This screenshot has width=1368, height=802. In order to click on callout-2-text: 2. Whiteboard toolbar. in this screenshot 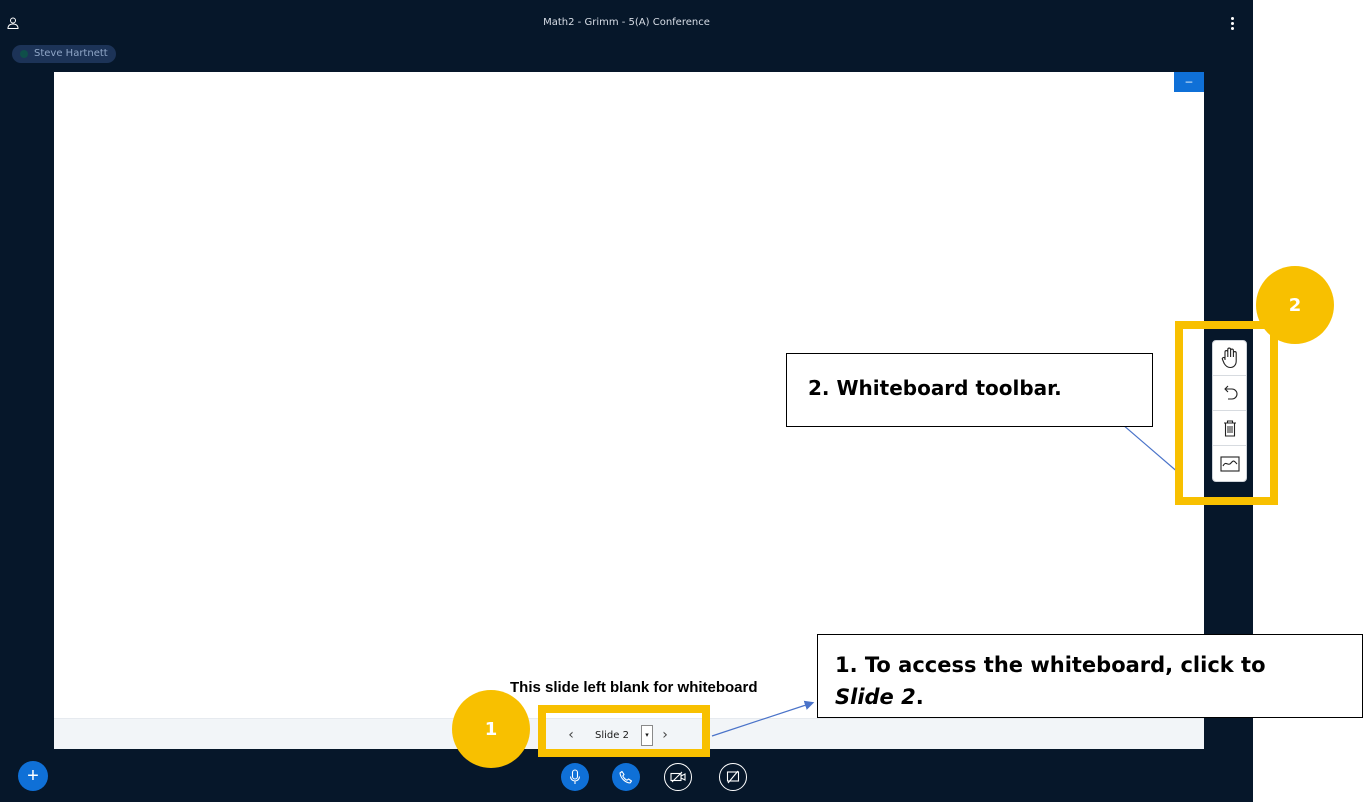, I will do `click(935, 388)`.